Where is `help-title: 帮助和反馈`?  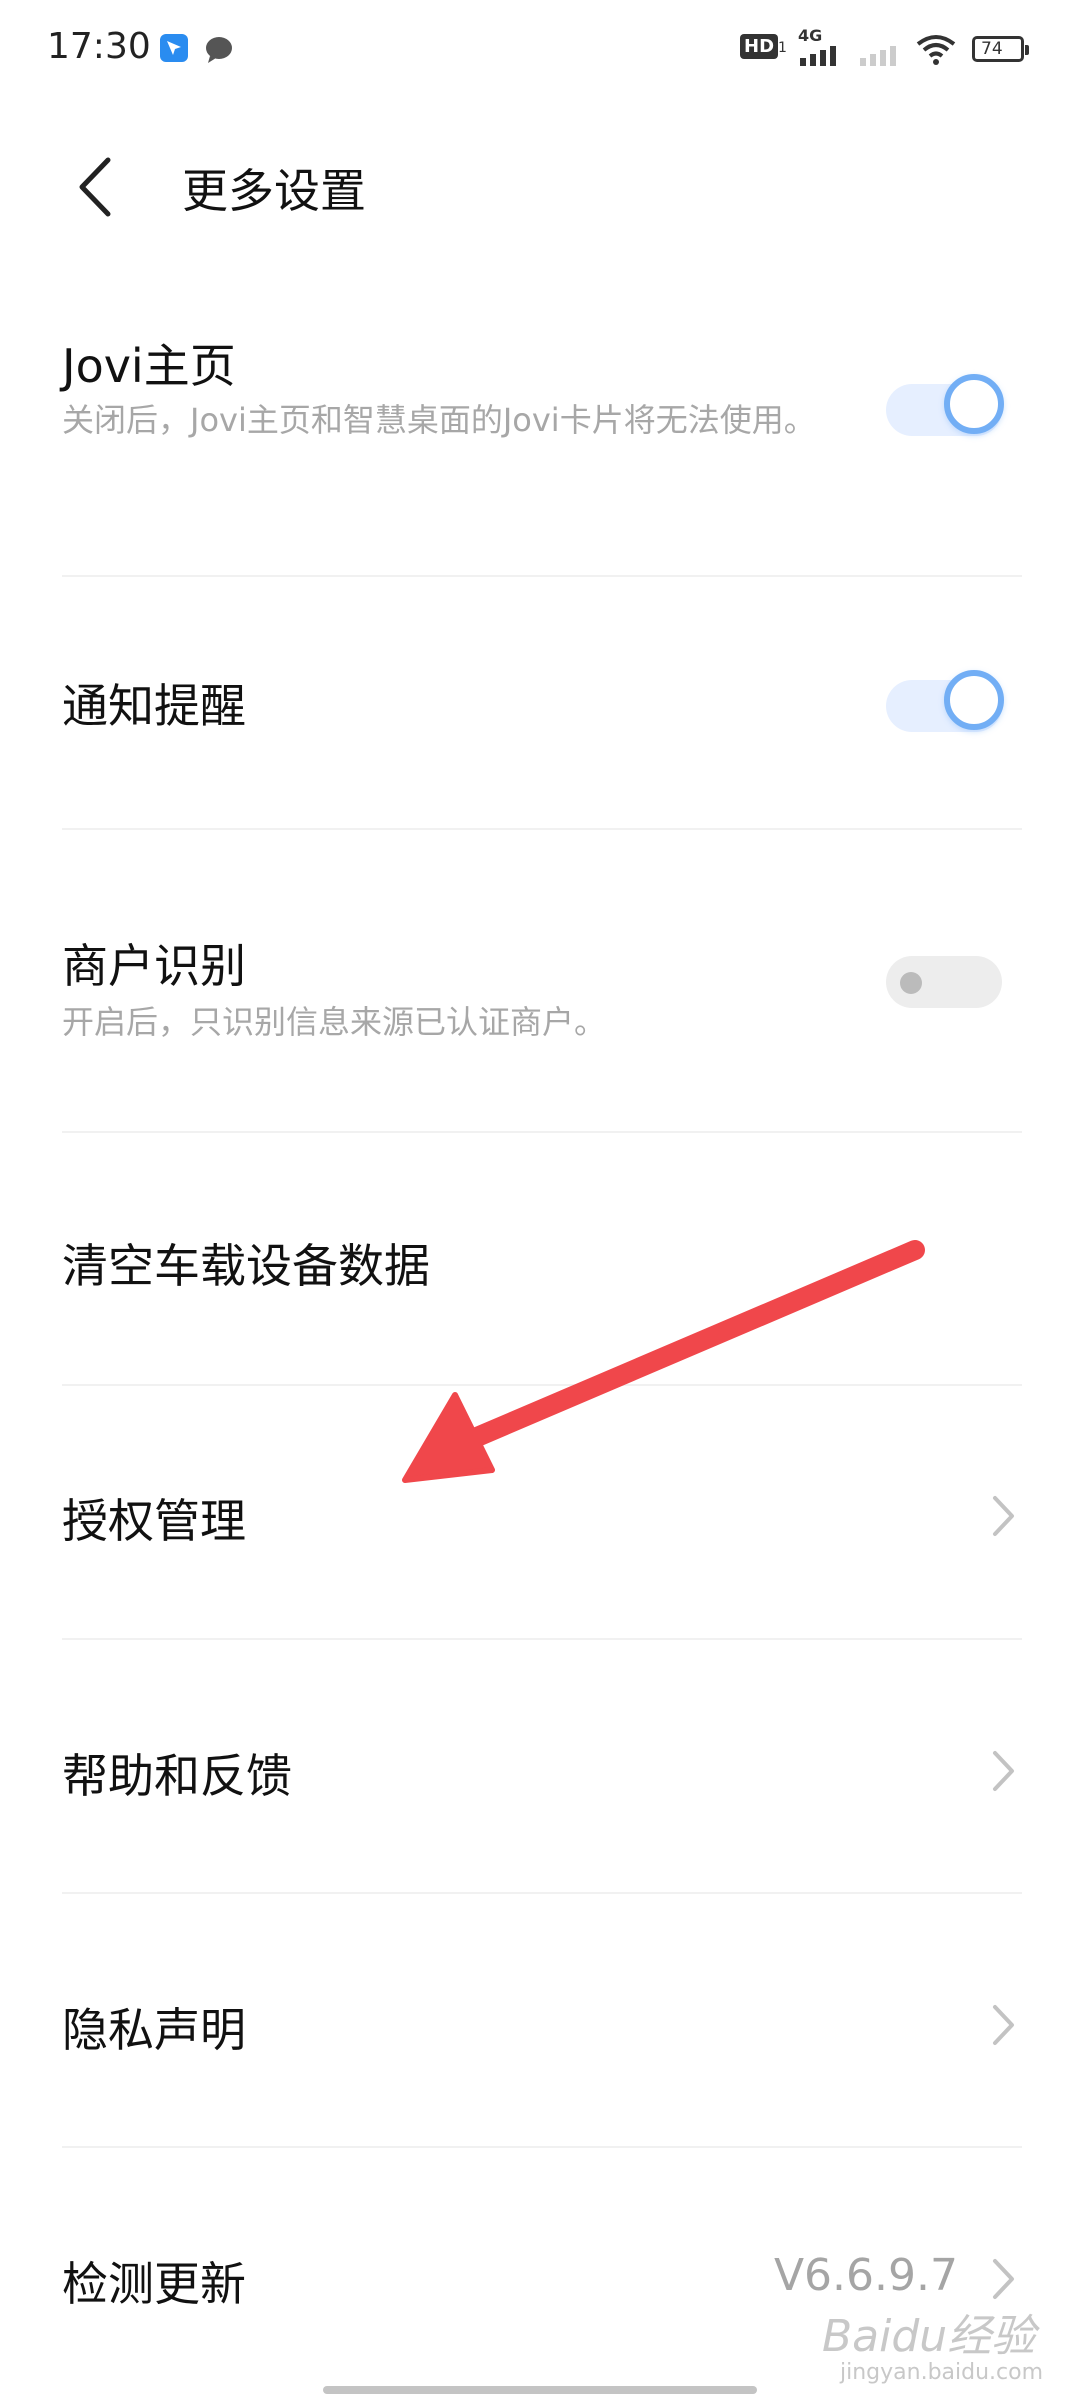
help-title: 帮助和反馈 is located at coordinates (177, 1776).